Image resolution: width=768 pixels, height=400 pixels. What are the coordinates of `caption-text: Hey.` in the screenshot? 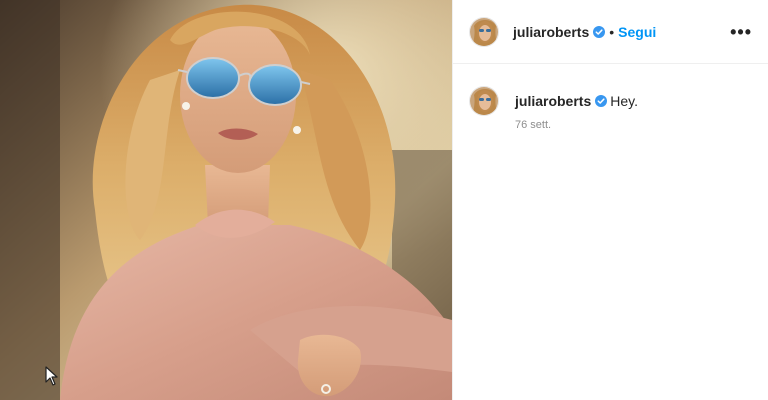 It's located at (624, 101).